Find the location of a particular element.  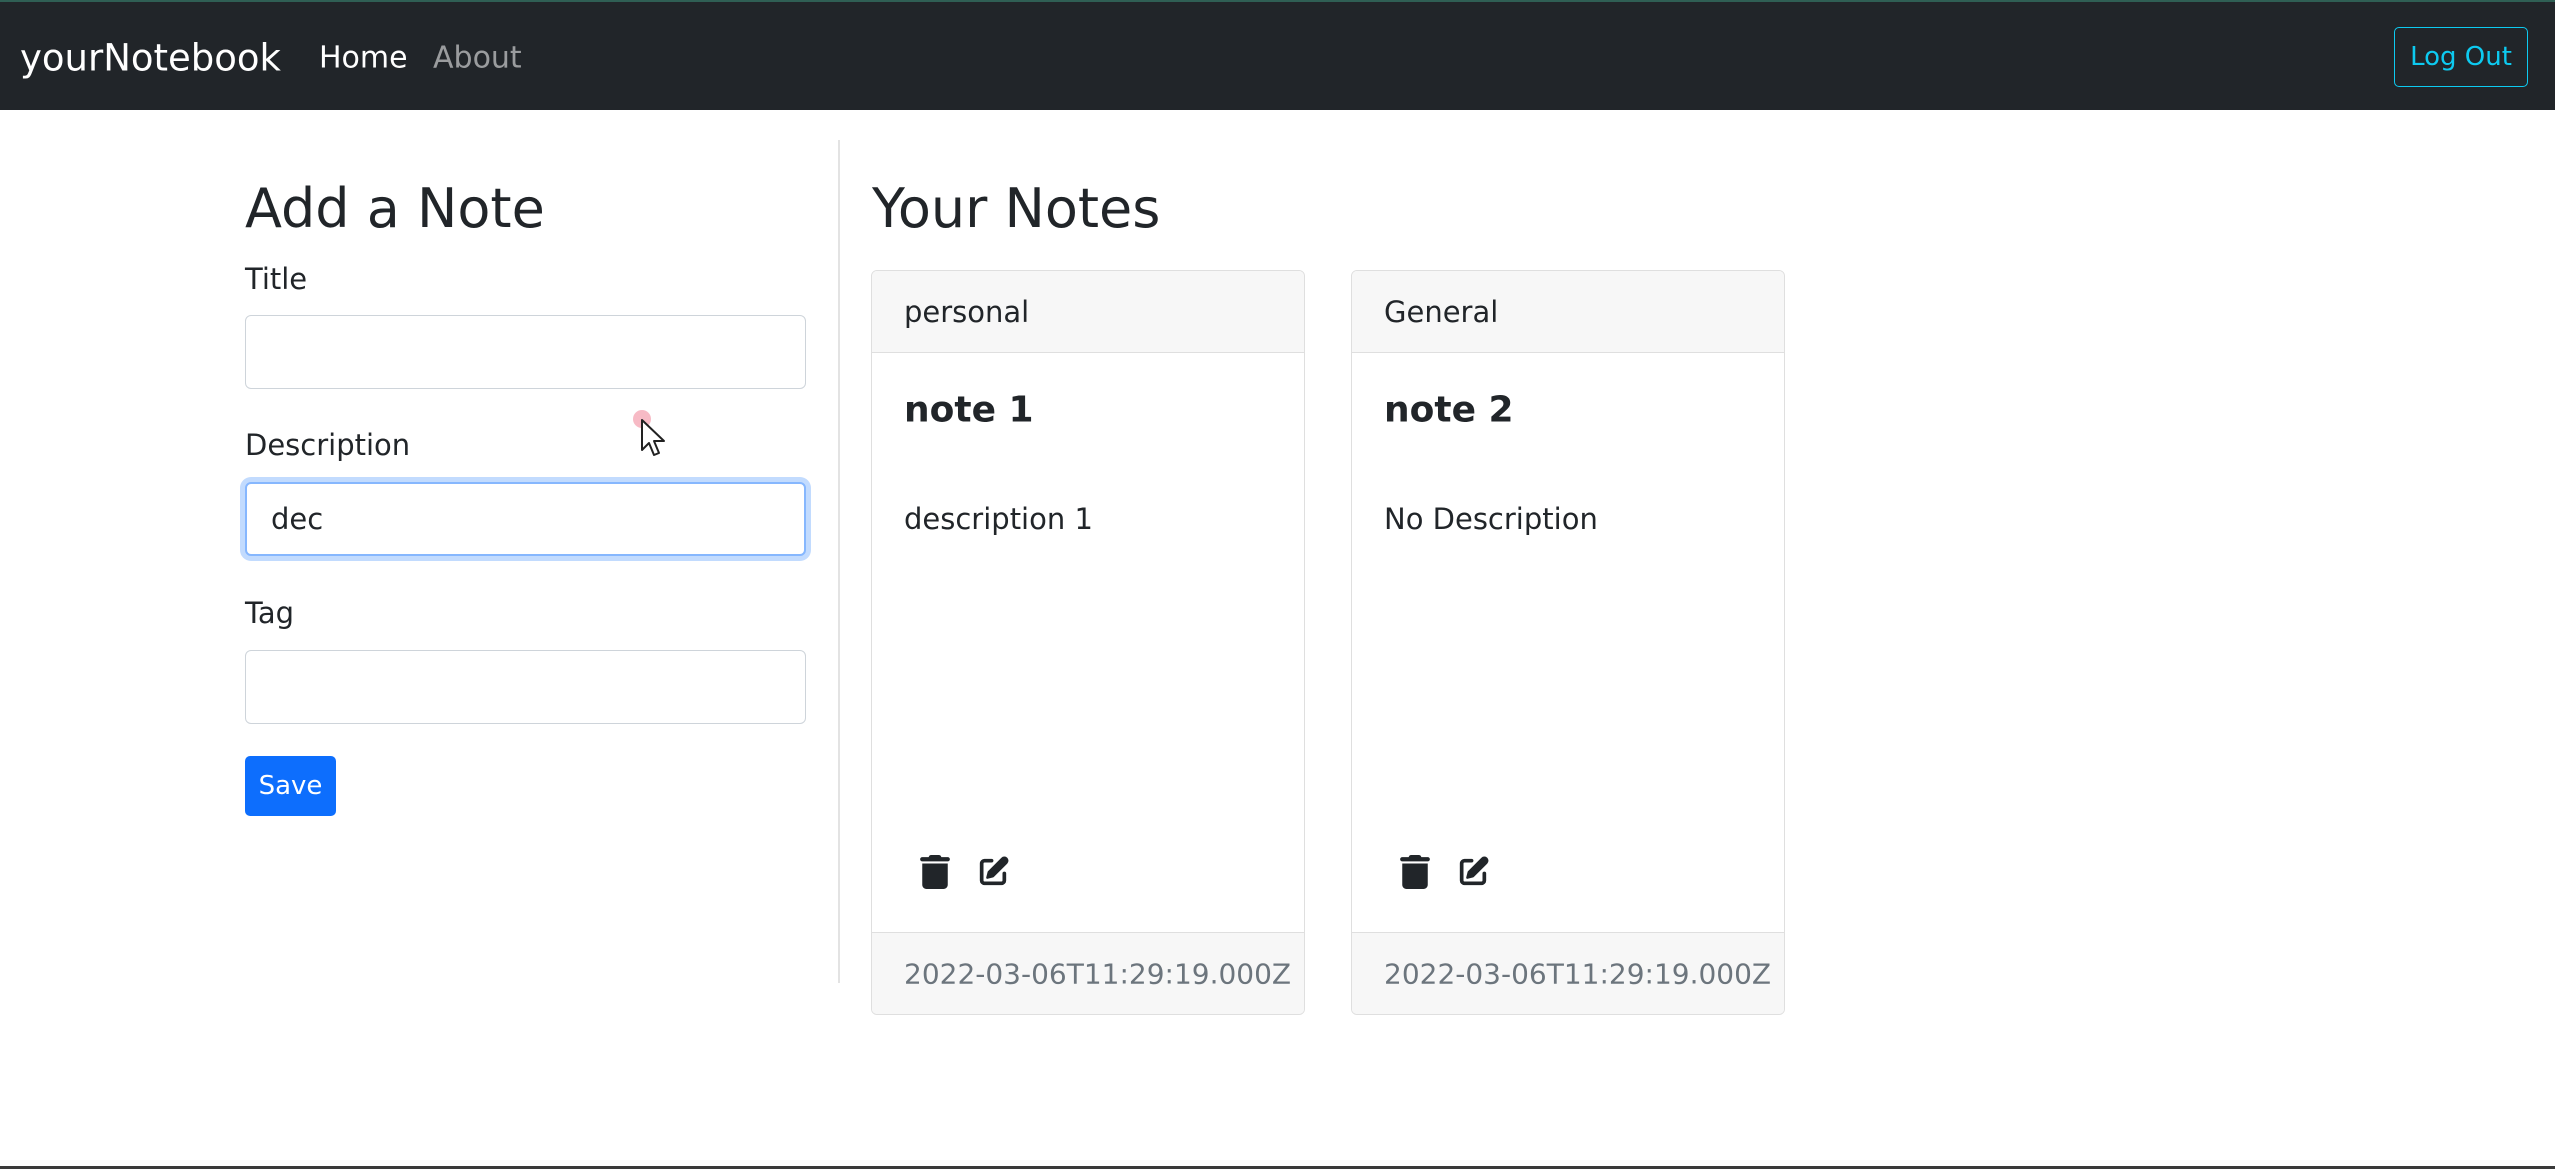

note-title: note 1 is located at coordinates (969, 410).